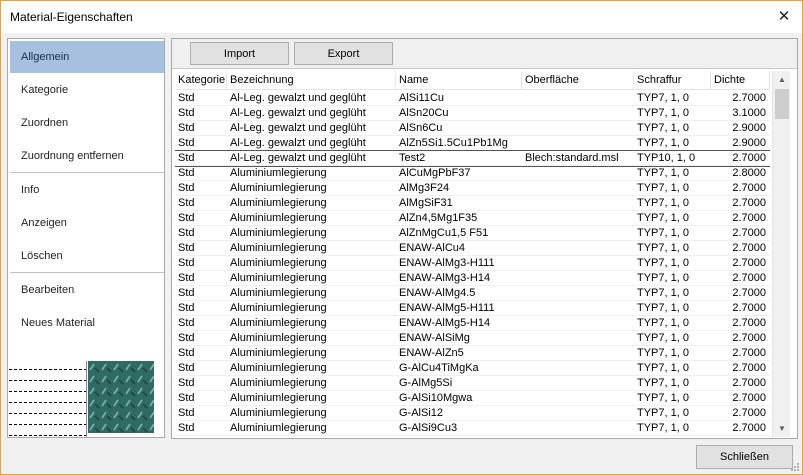  I want to click on column-header-schraffur: Schraffur, so click(672, 80).